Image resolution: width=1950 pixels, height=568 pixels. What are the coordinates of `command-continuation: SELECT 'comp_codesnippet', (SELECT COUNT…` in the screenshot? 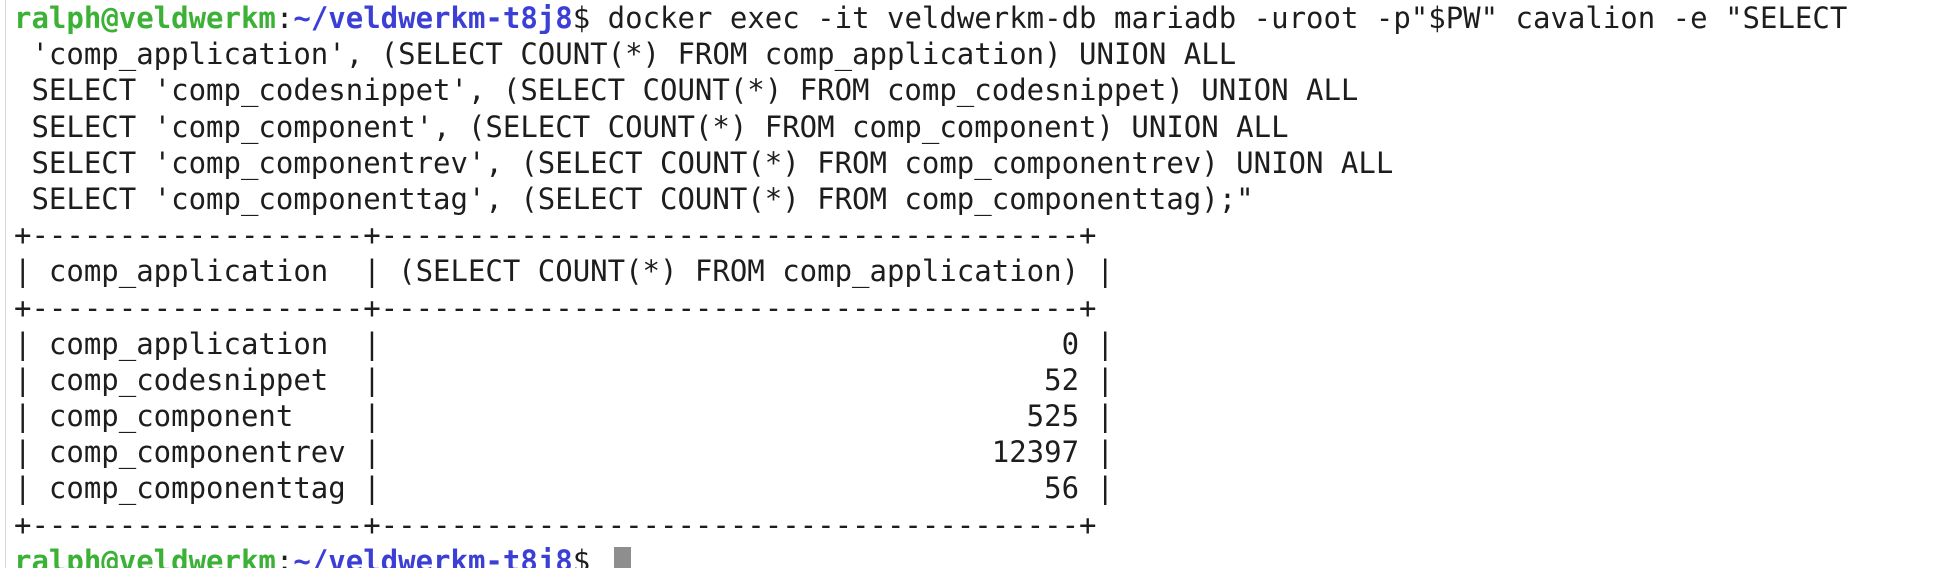 It's located at (686, 90).